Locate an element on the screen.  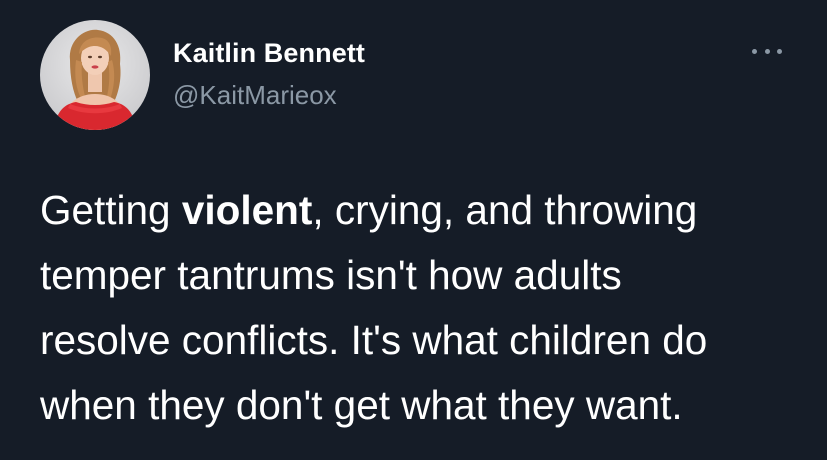
tweet-text-line: Getting violent, crying, and throwing is located at coordinates (425, 210).